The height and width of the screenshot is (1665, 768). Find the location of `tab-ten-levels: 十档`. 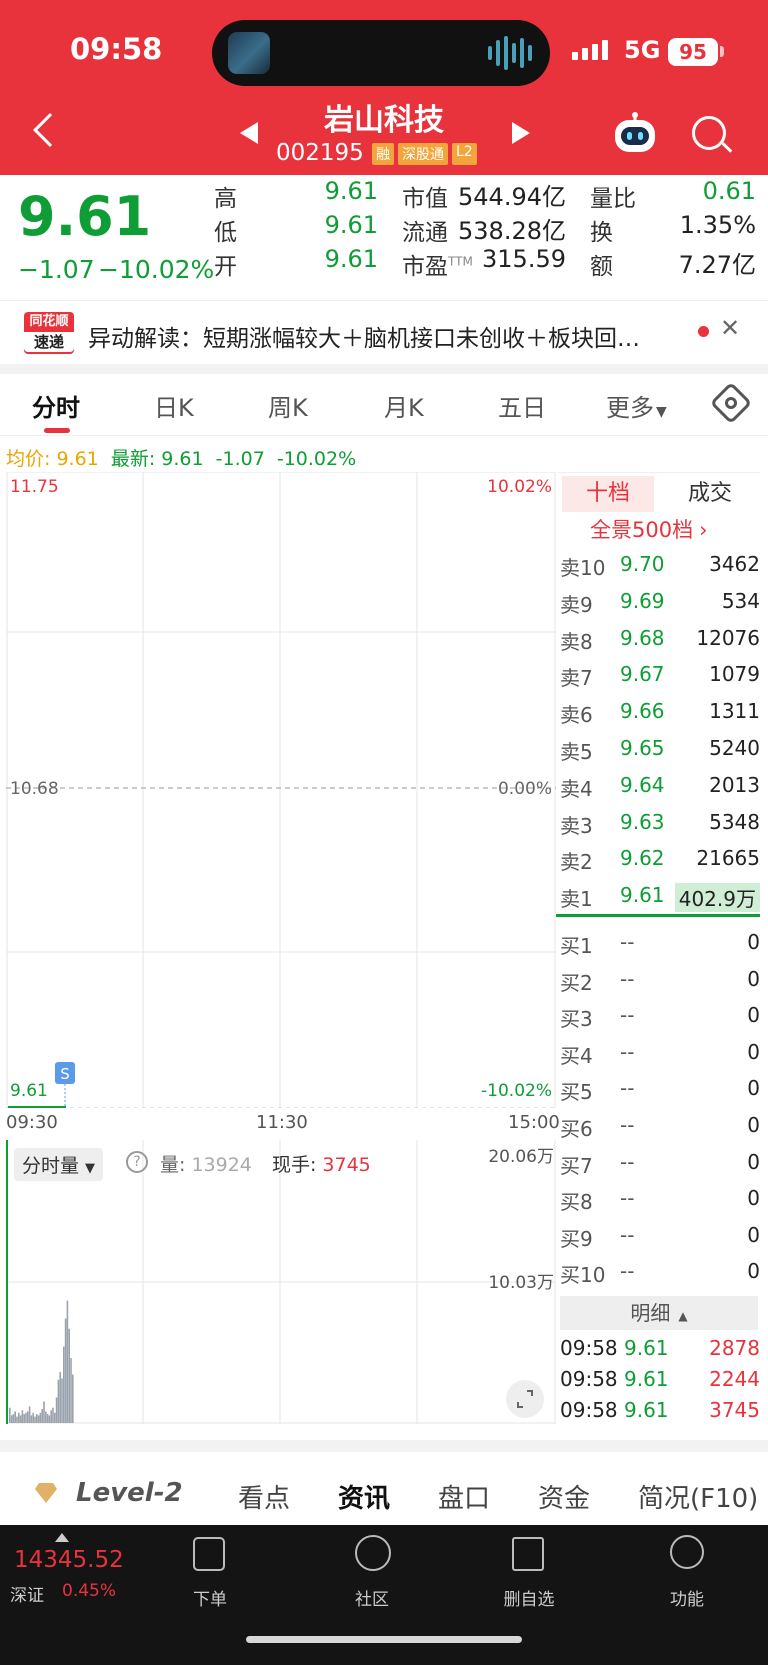

tab-ten-levels: 十档 is located at coordinates (608, 494).